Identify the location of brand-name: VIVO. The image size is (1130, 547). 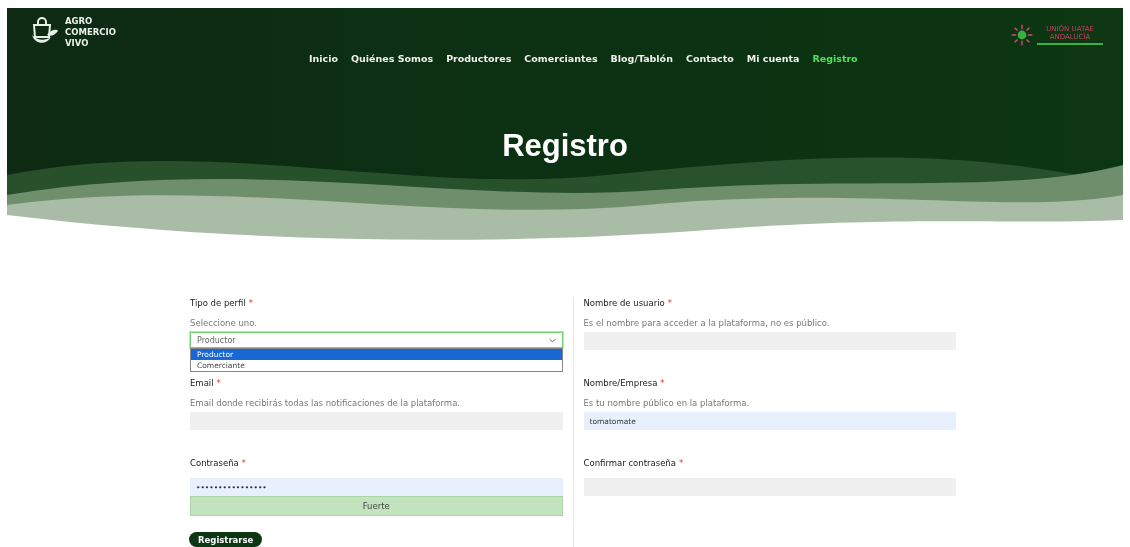
(77, 43).